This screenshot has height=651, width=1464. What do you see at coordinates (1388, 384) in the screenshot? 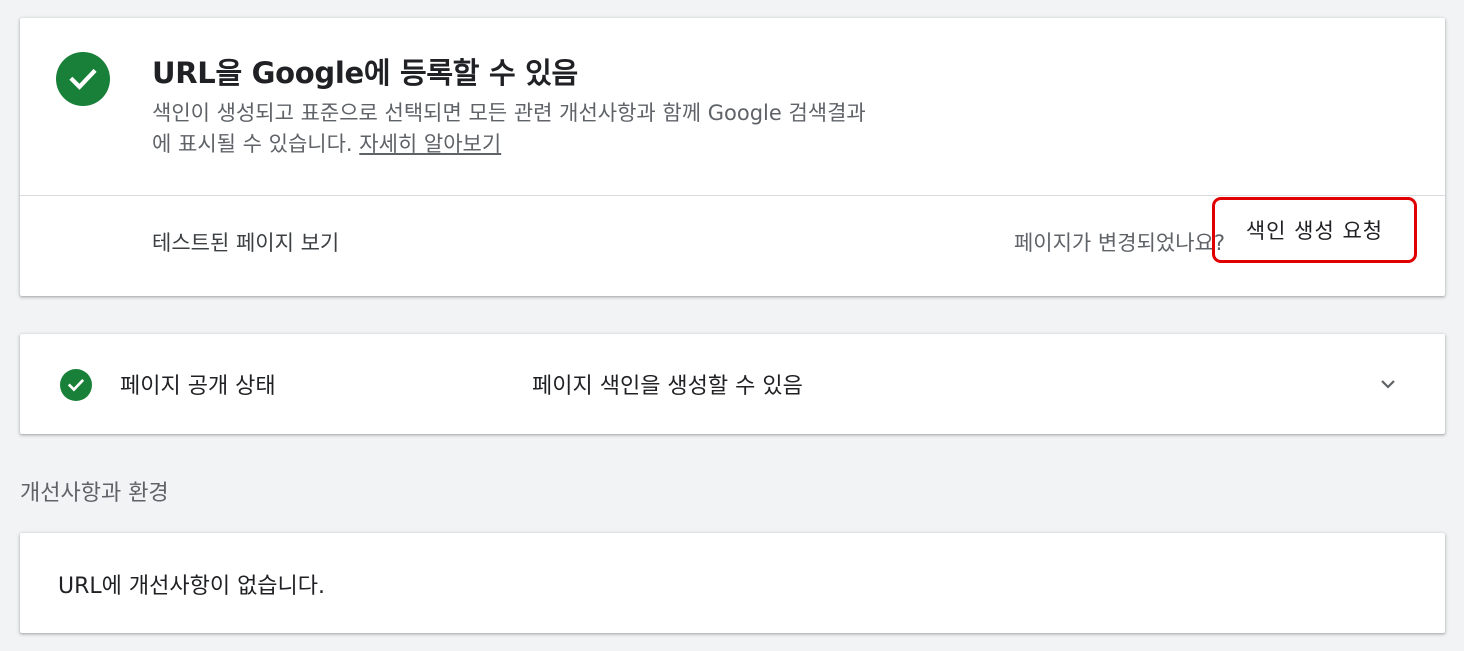
I see `chevron-down-icon` at bounding box center [1388, 384].